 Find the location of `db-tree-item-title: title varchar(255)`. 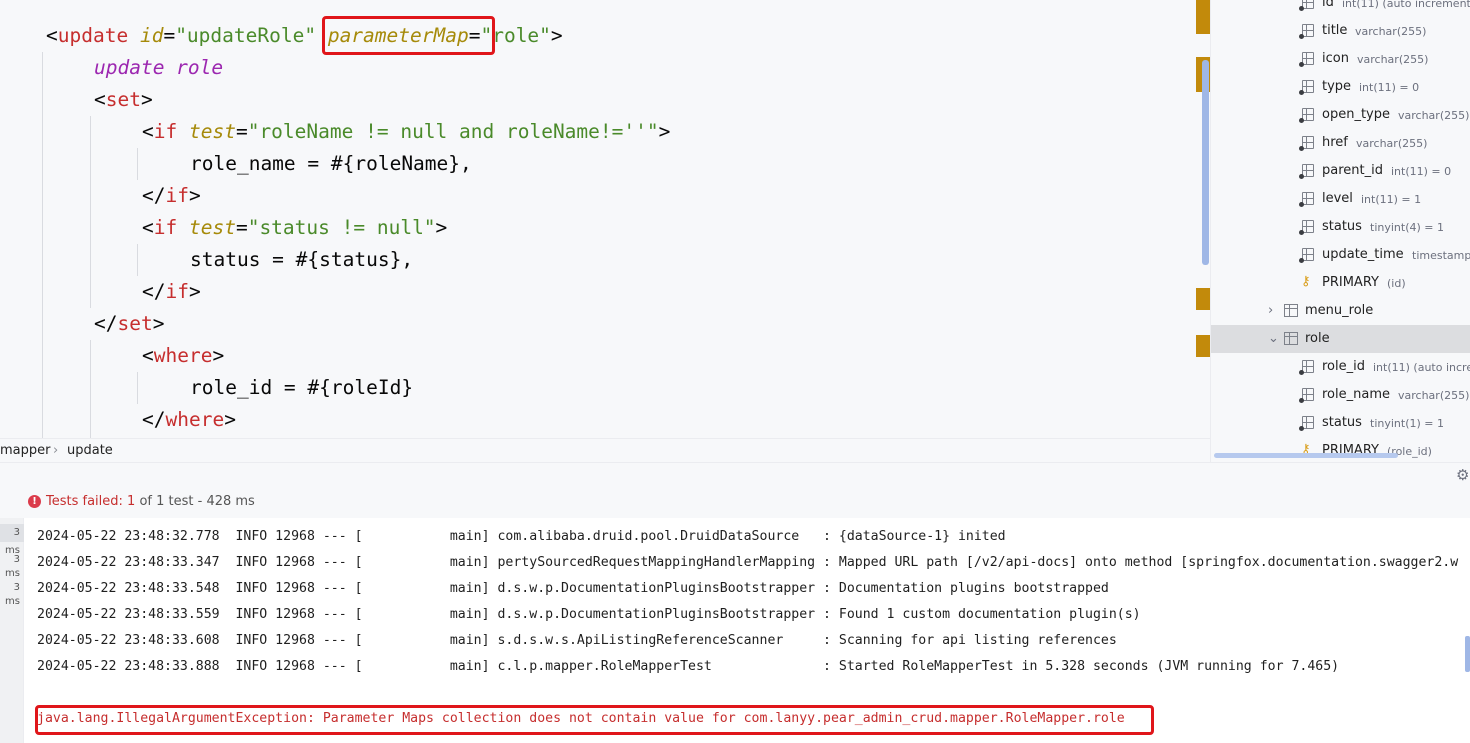

db-tree-item-title: title varchar(255) is located at coordinates (1340, 31).